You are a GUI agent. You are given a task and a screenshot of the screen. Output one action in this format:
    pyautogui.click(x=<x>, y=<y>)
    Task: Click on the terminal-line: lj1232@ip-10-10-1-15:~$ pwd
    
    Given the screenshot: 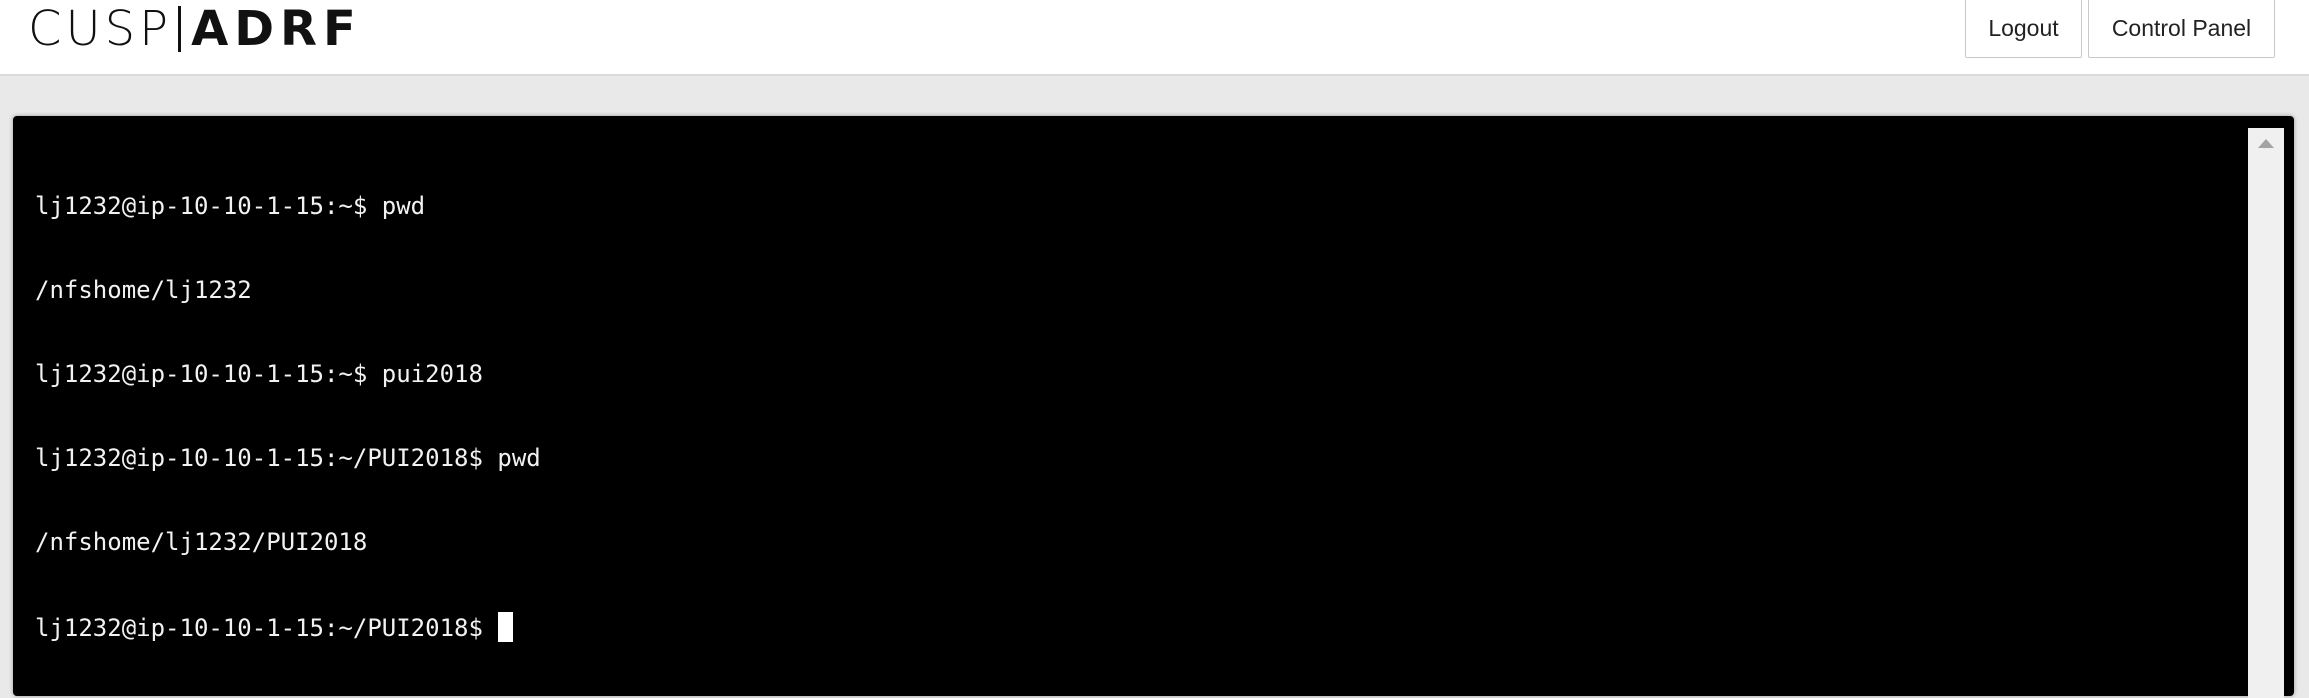 What is the action you would take?
    pyautogui.click(x=230, y=206)
    